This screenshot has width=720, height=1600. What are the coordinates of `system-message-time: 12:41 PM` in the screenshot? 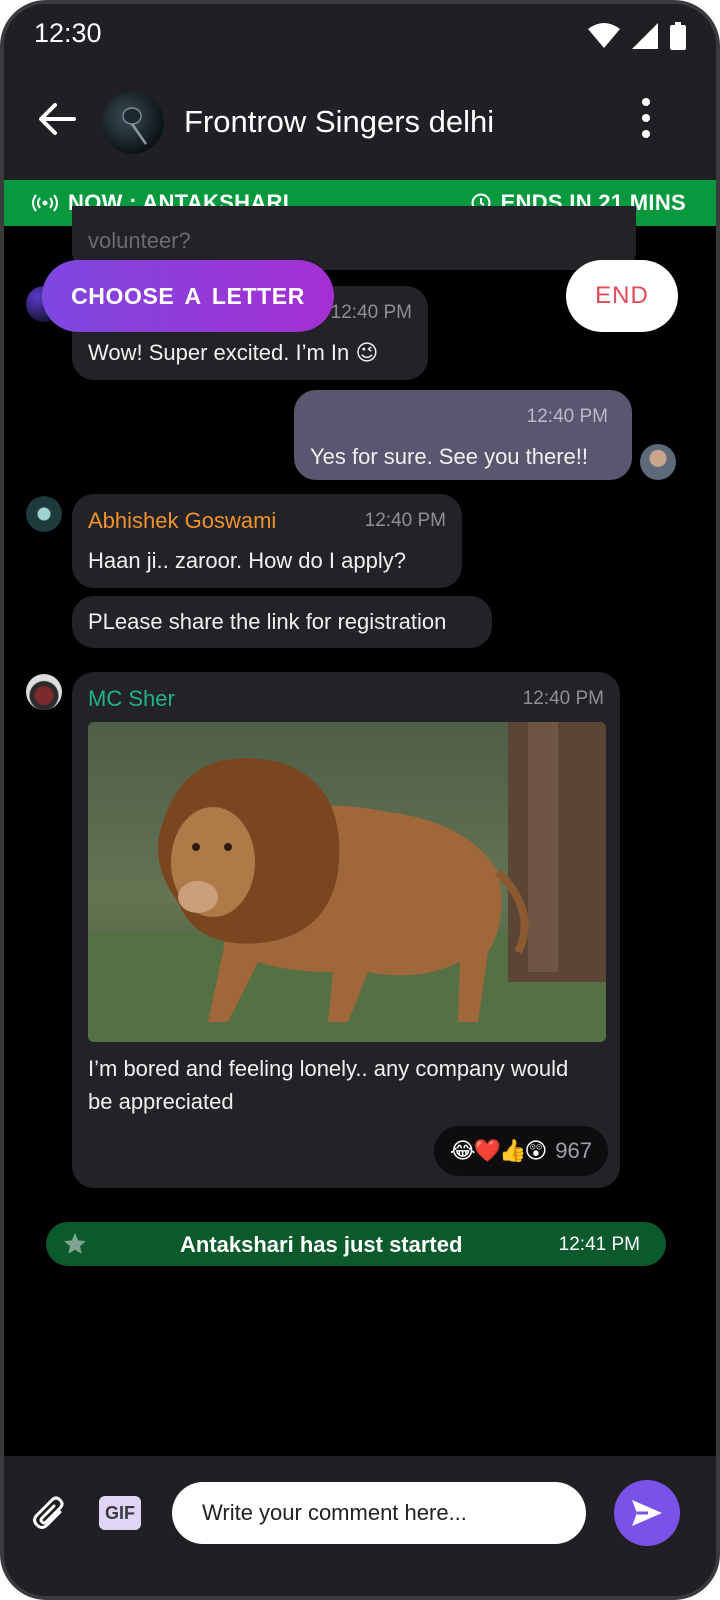 It's located at (599, 1244).